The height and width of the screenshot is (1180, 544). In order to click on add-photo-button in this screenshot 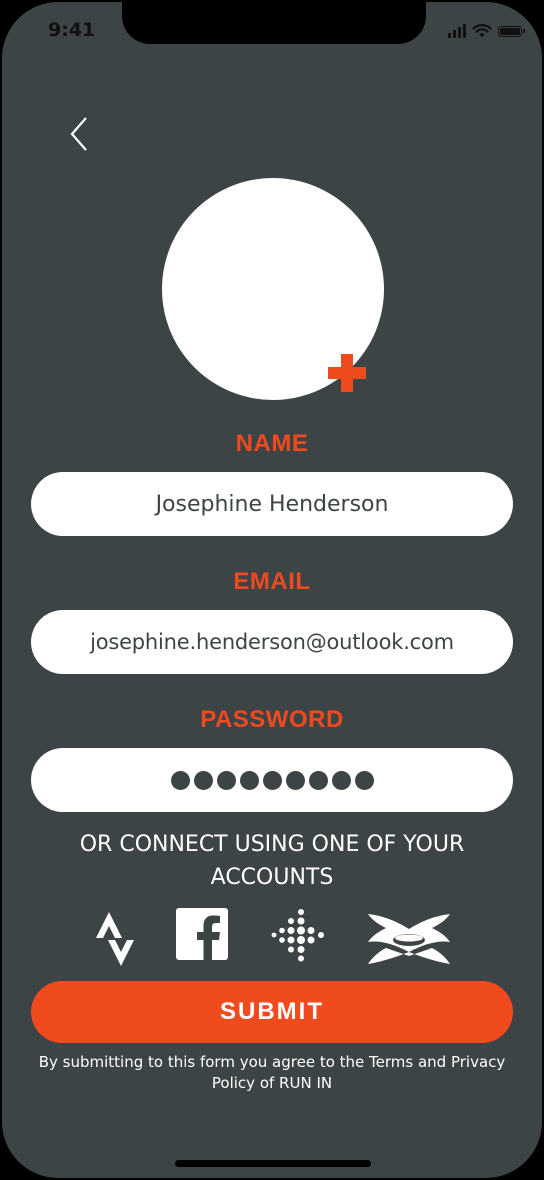, I will do `click(347, 373)`.